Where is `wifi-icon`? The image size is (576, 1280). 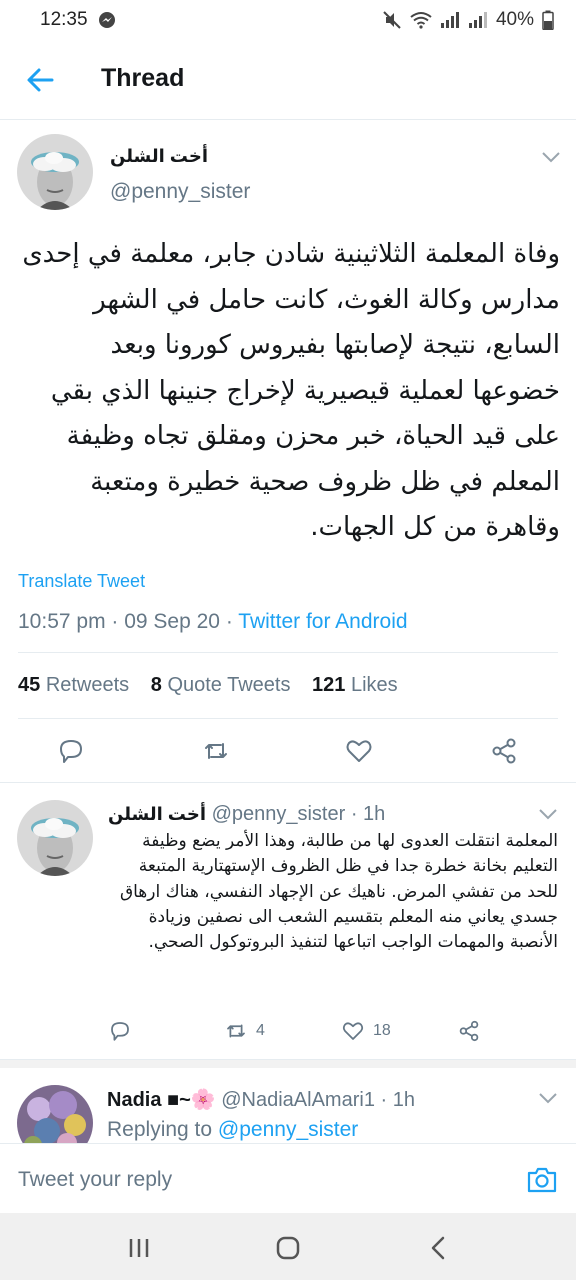 wifi-icon is located at coordinates (421, 20).